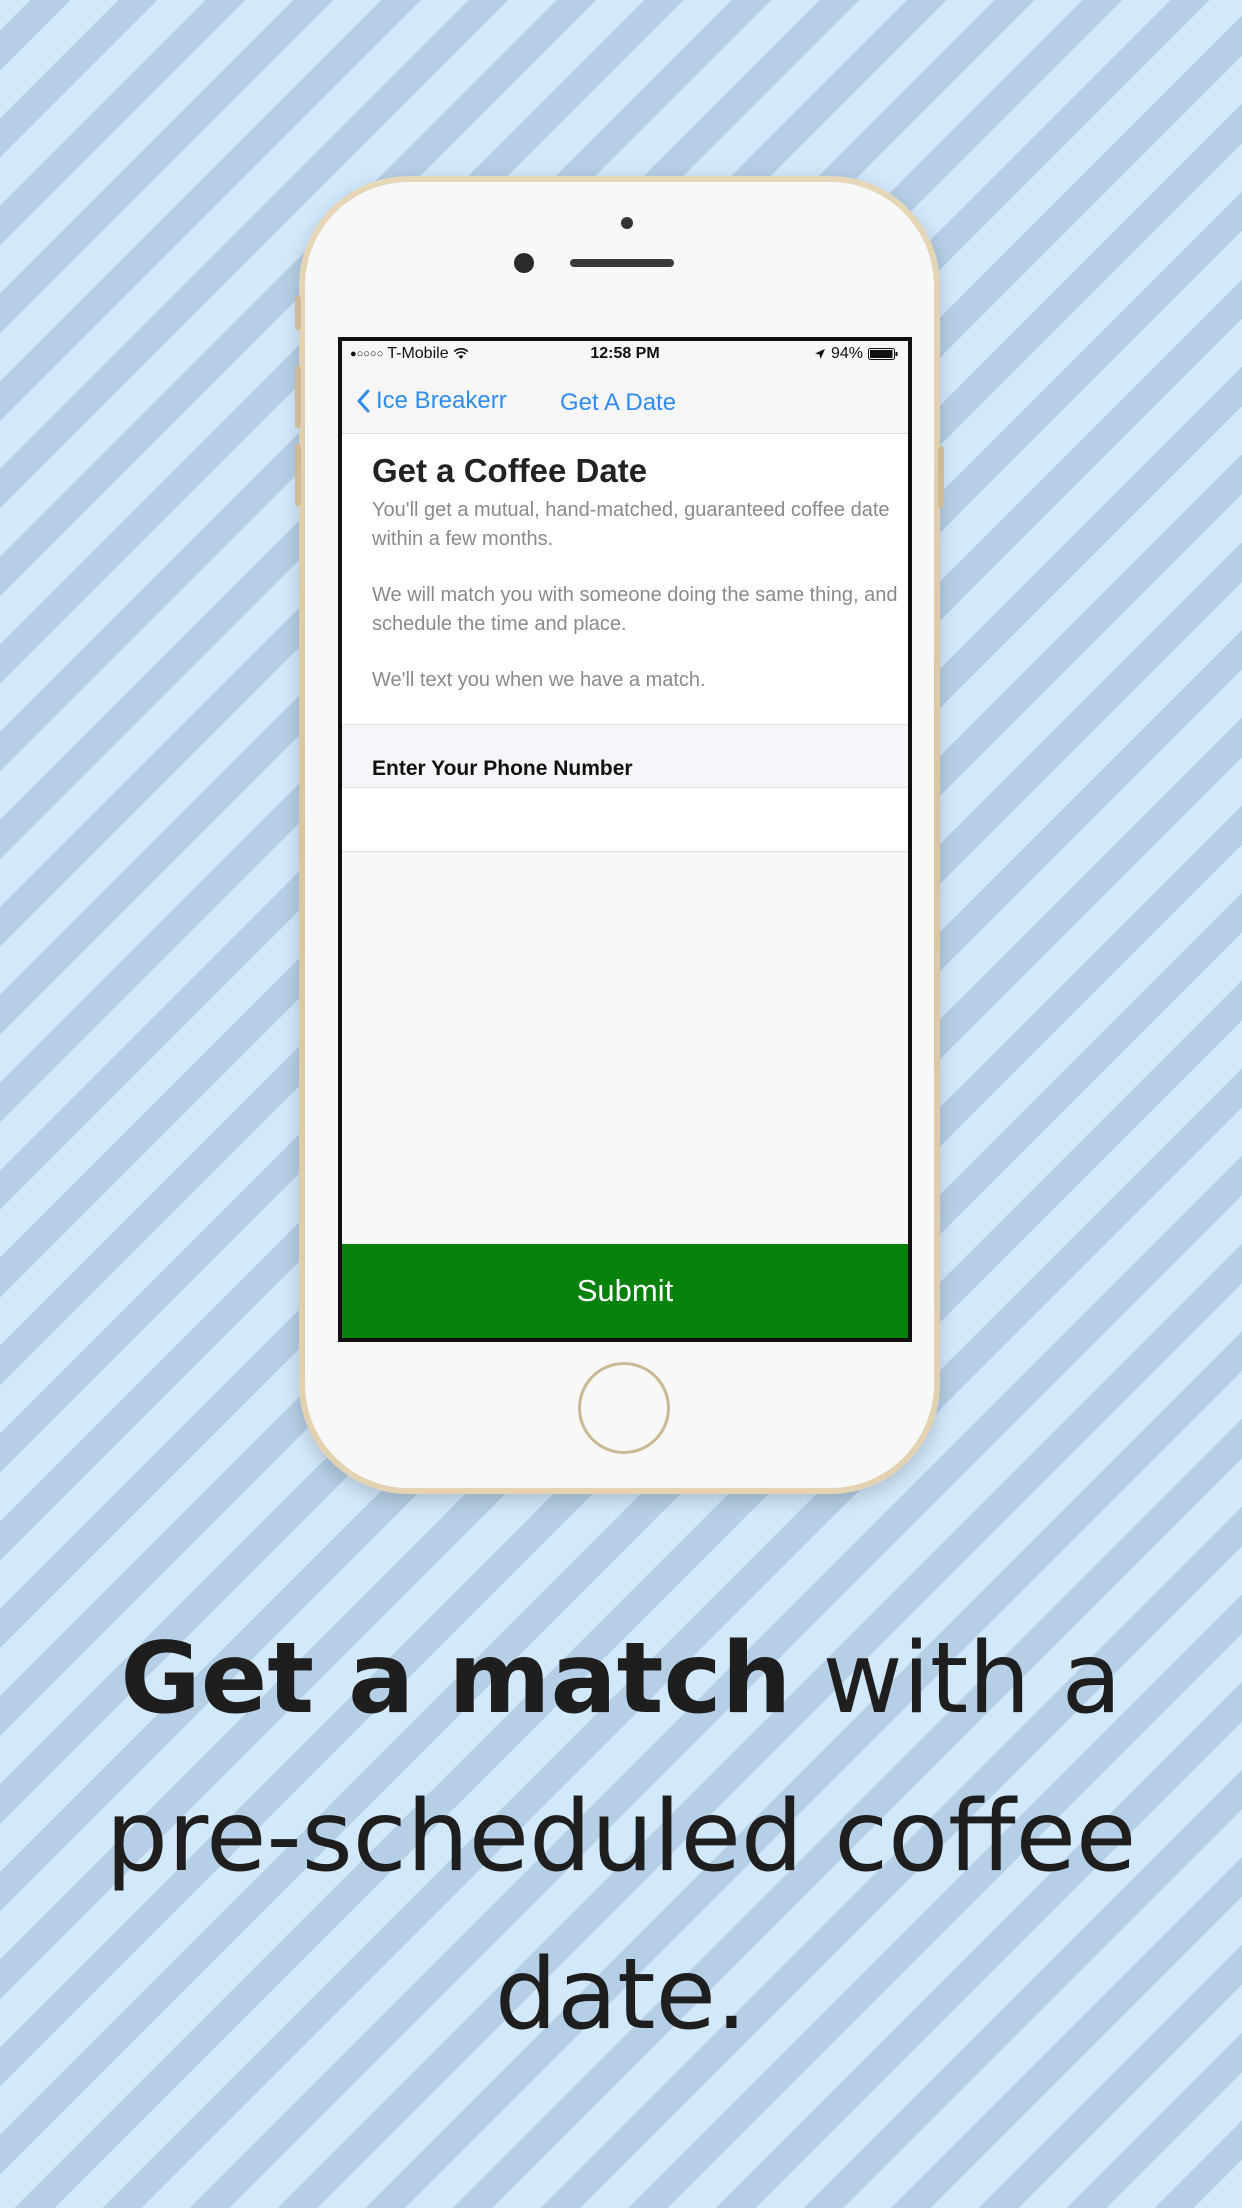 This screenshot has width=1242, height=2208. What do you see at coordinates (625, 1291) in the screenshot?
I see `submit-button: Submit` at bounding box center [625, 1291].